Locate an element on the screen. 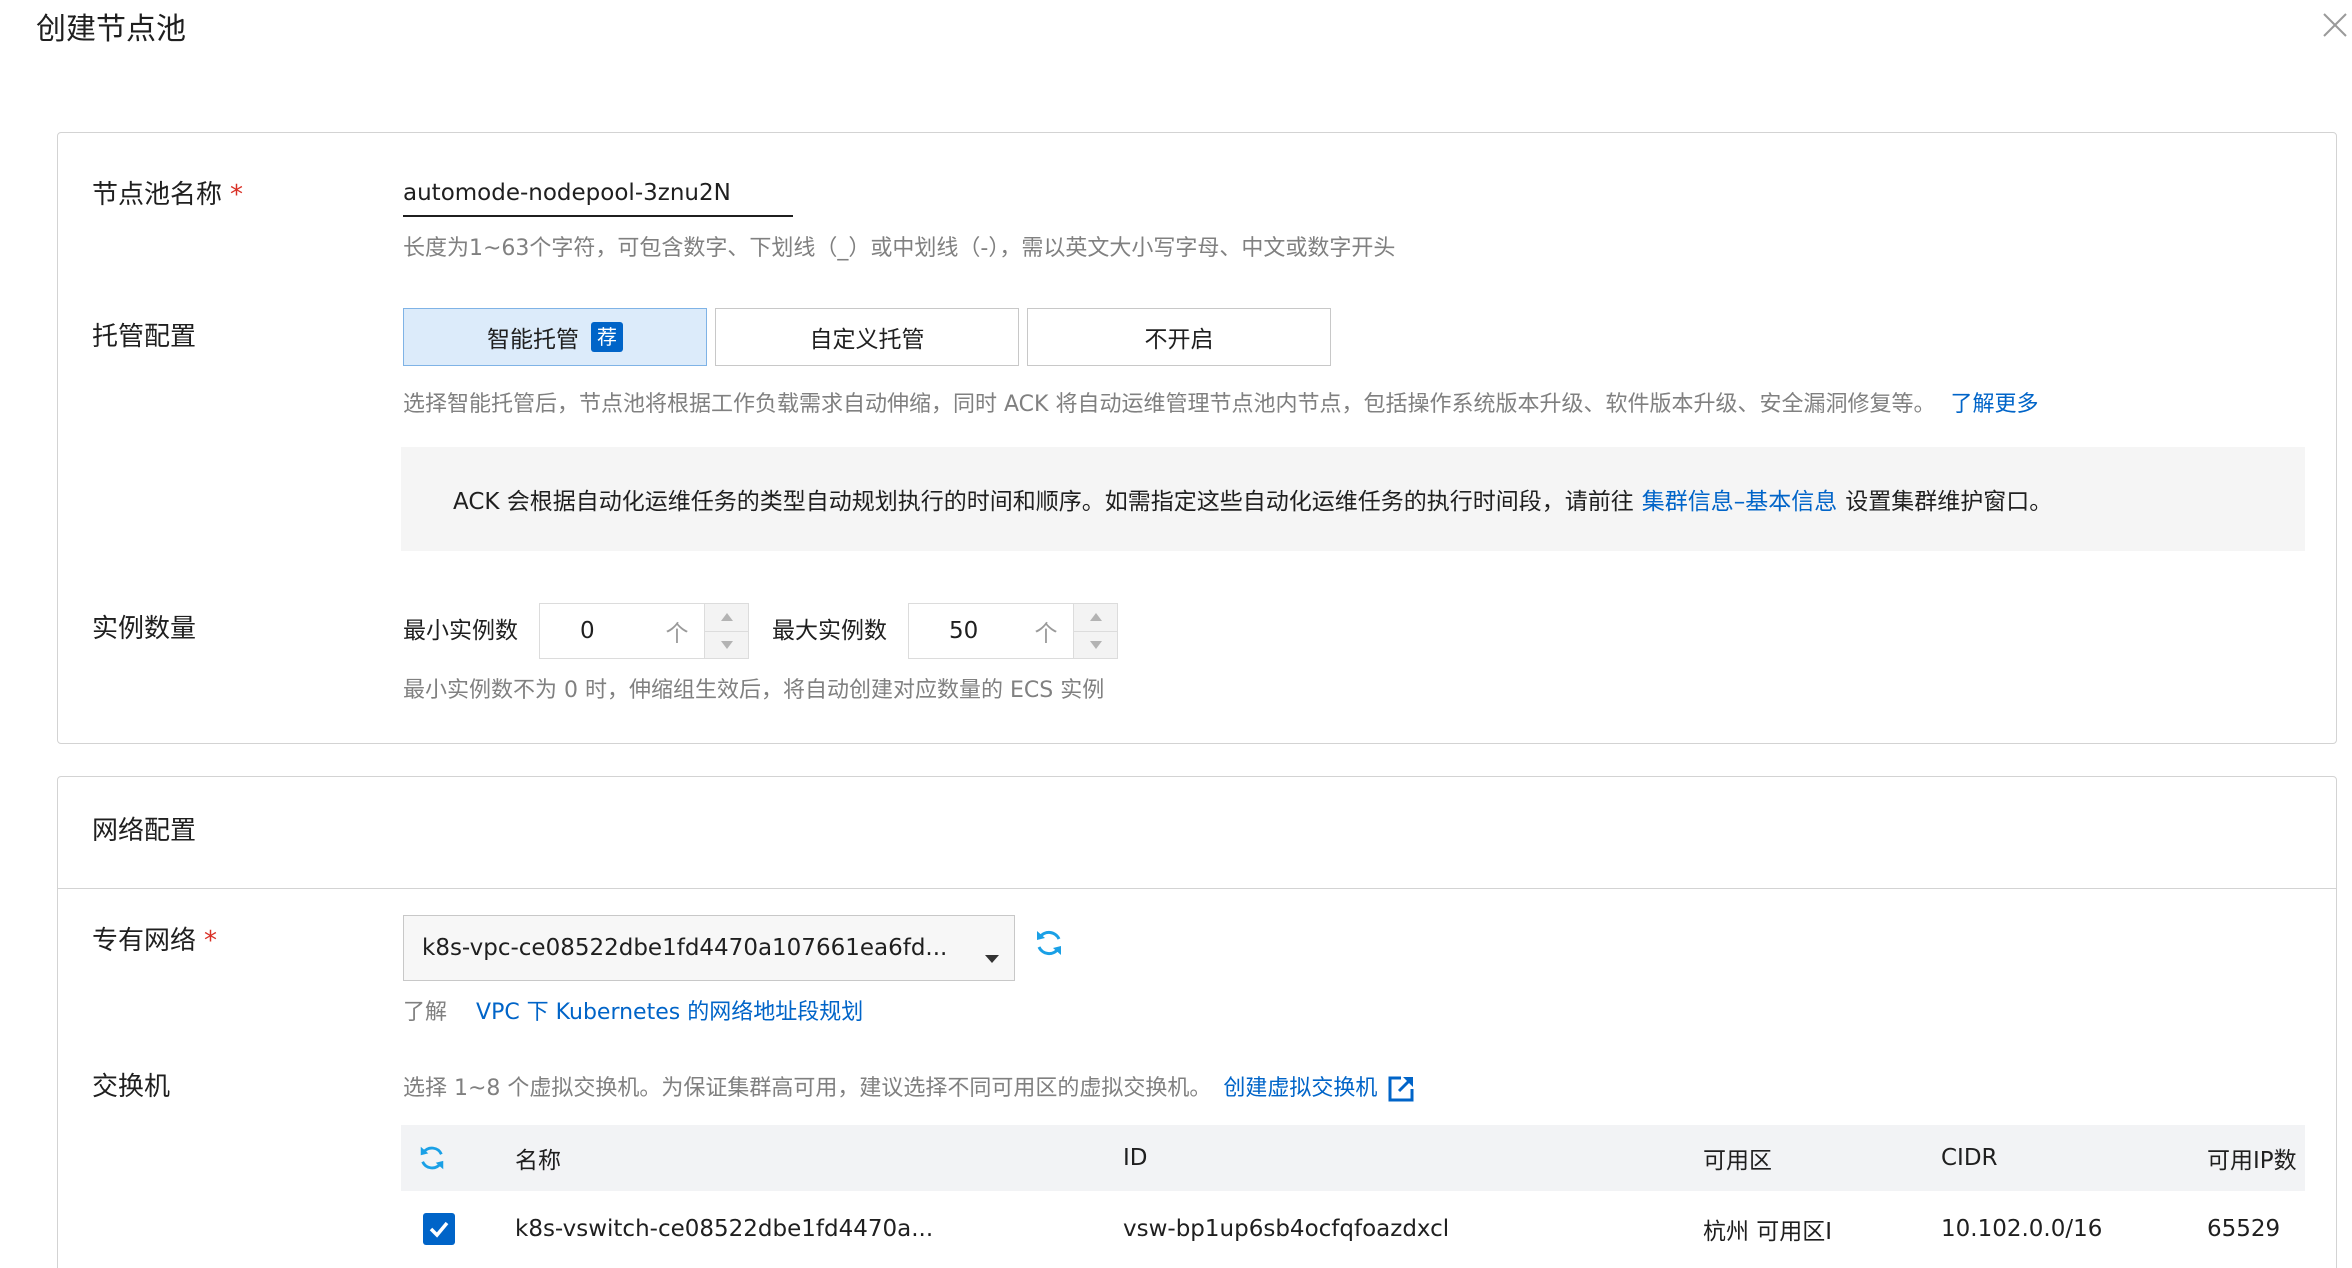 The width and height of the screenshot is (2352, 1268). network-section-header: 网络配置 is located at coordinates (1197, 833).